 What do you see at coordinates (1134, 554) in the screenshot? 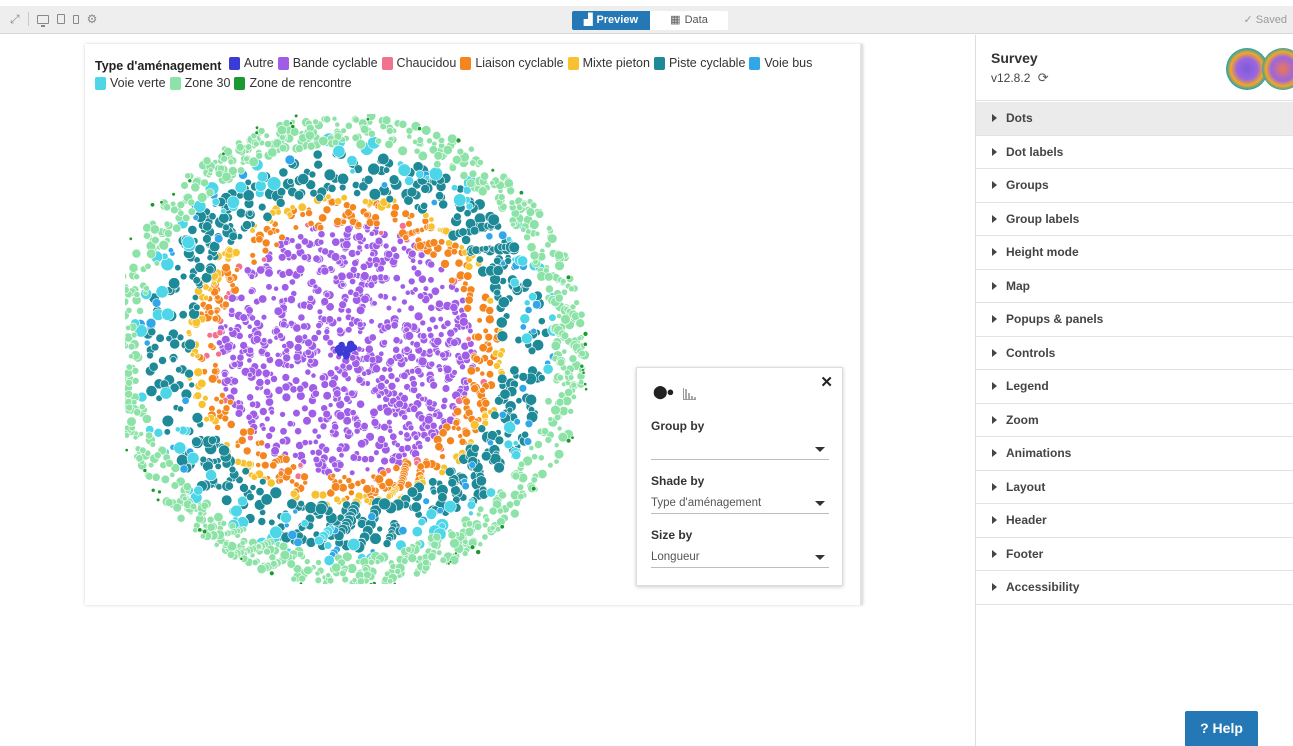
I see `sidebar-item-footer: Footer` at bounding box center [1134, 554].